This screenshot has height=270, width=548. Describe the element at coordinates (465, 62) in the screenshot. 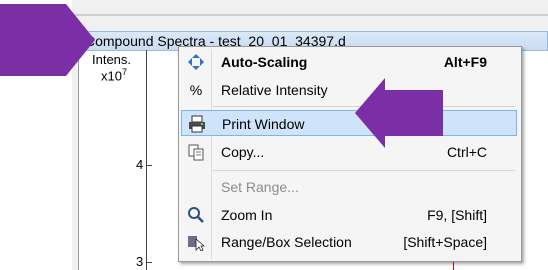

I see `menu-item-shortcut: Alt+F9` at that location.